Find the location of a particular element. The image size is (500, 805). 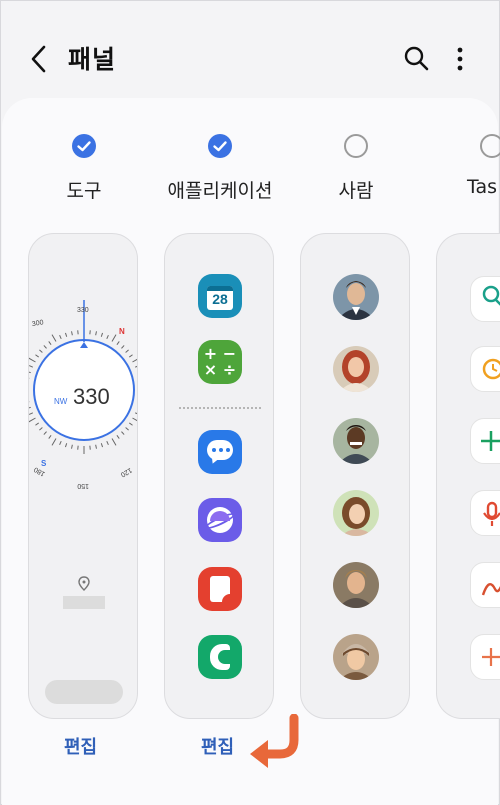

edit-button-tools: 편집 is located at coordinates (80, 746).